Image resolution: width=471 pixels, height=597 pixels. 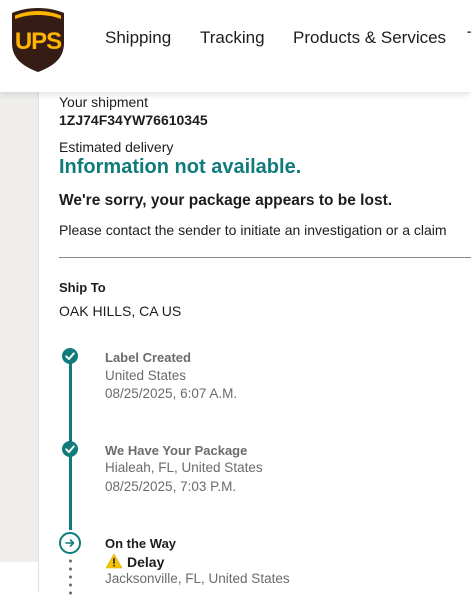 What do you see at coordinates (141, 543) in the screenshot?
I see `step-title-current: On the Way` at bounding box center [141, 543].